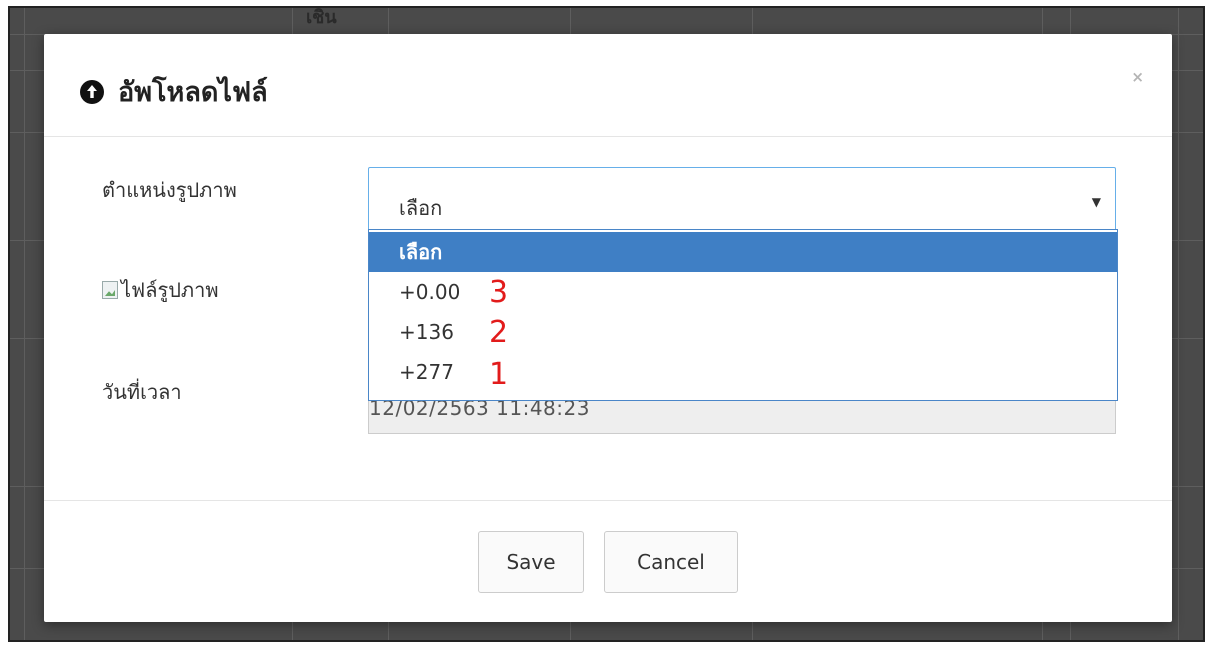  Describe the element at coordinates (92, 91) in the screenshot. I see `upload-icon` at that location.